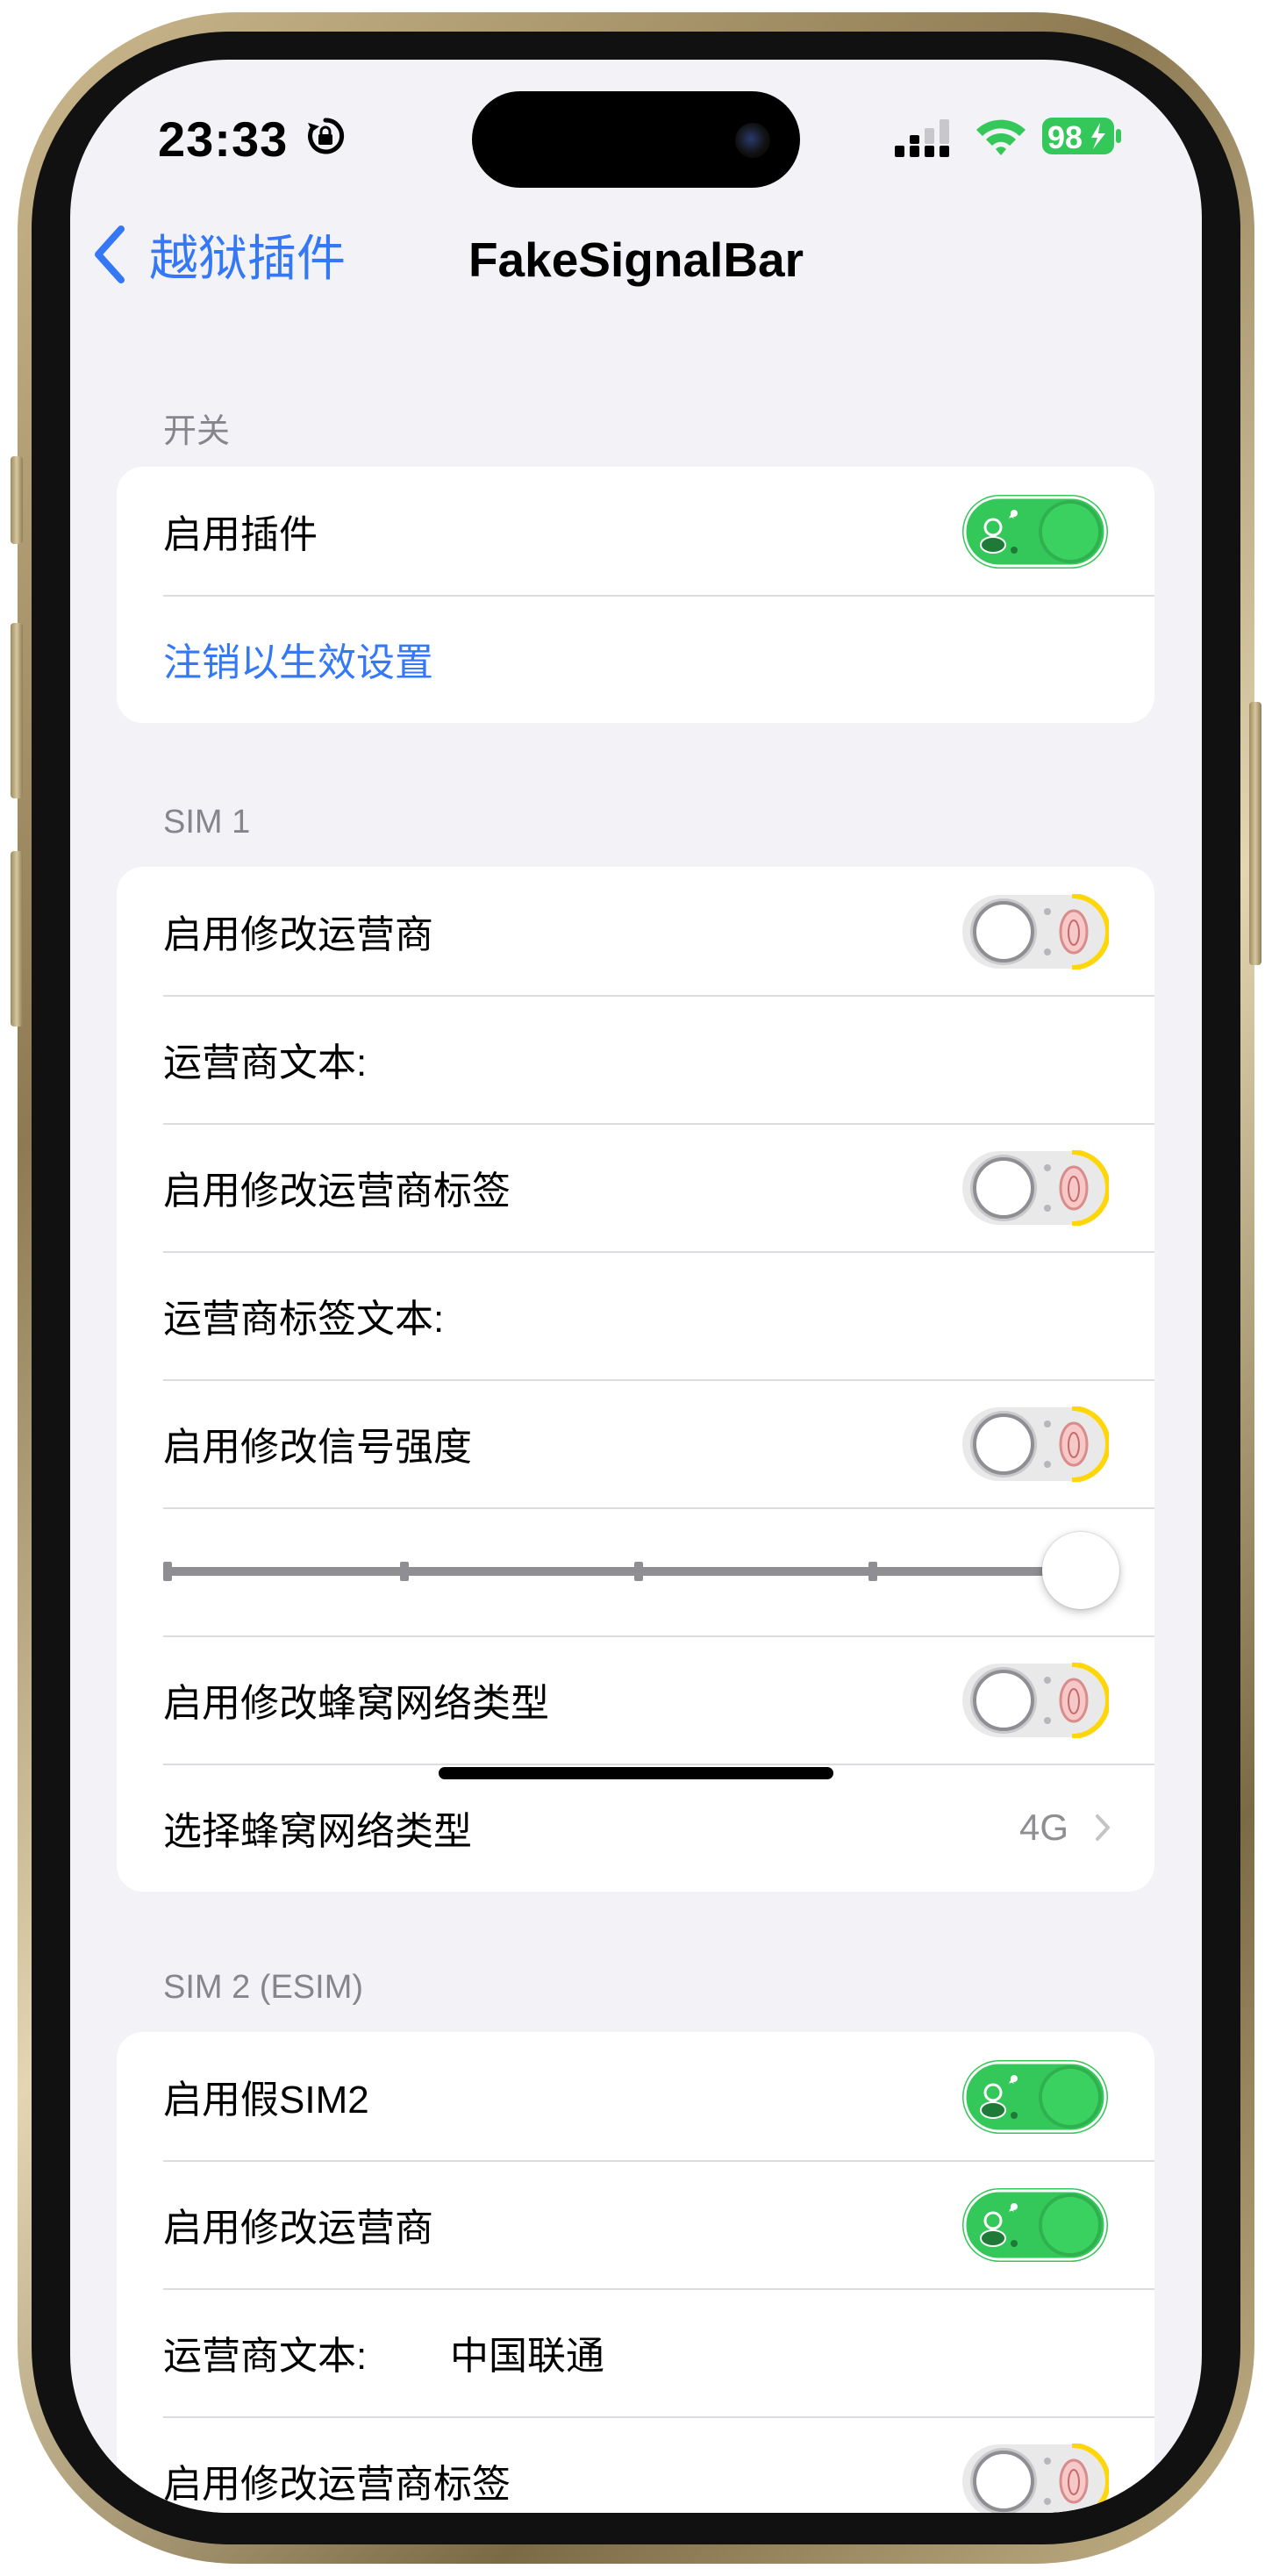 This screenshot has width=1272, height=2576. What do you see at coordinates (1065, 137) in the screenshot?
I see `battery-percentage: 98` at bounding box center [1065, 137].